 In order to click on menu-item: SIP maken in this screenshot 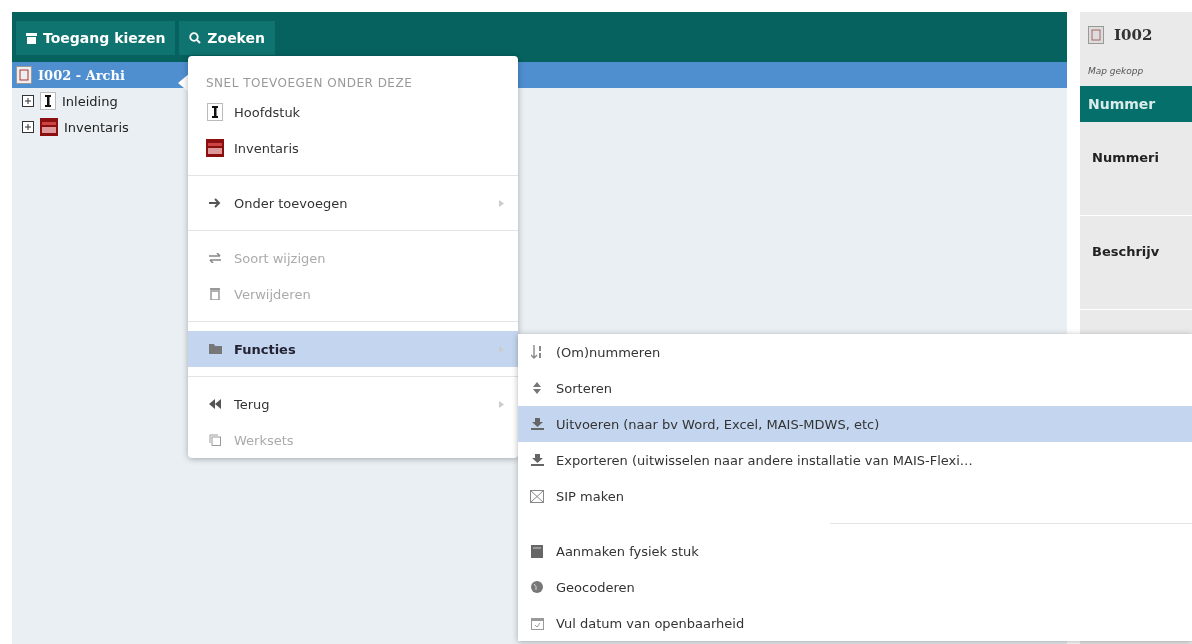, I will do `click(855, 496)`.